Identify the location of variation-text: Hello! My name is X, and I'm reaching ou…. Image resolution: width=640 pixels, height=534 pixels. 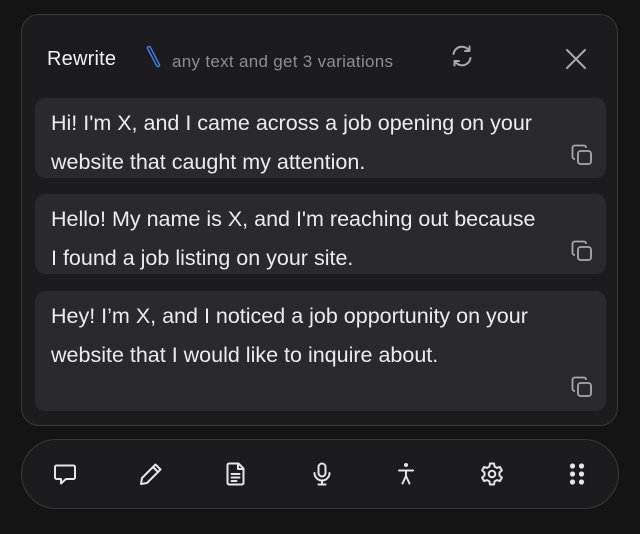
(293, 238).